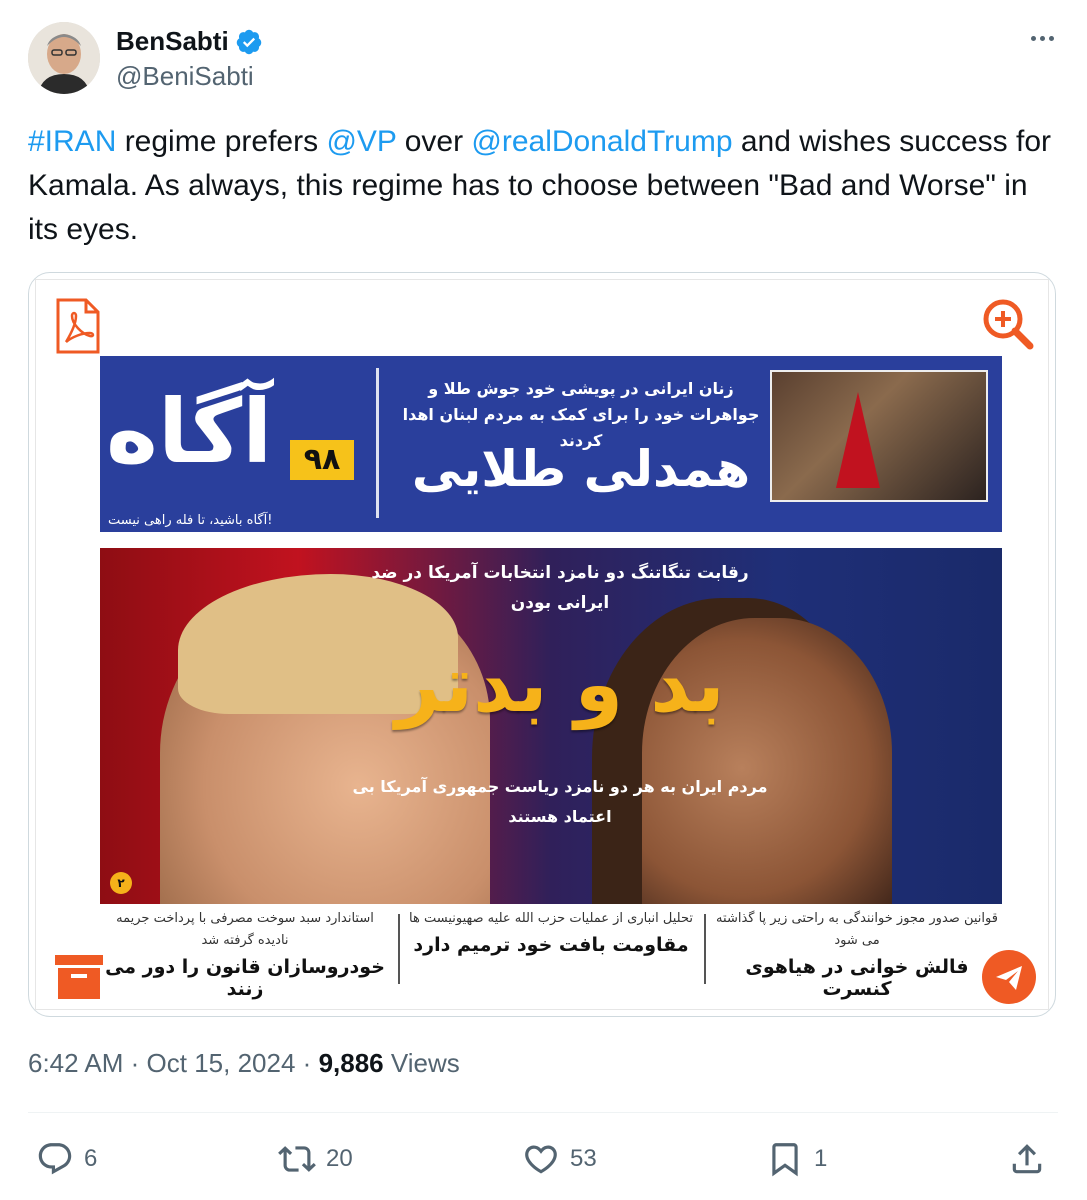 The height and width of the screenshot is (1200, 1087). I want to click on cover-page-number: ۲, so click(121, 883).